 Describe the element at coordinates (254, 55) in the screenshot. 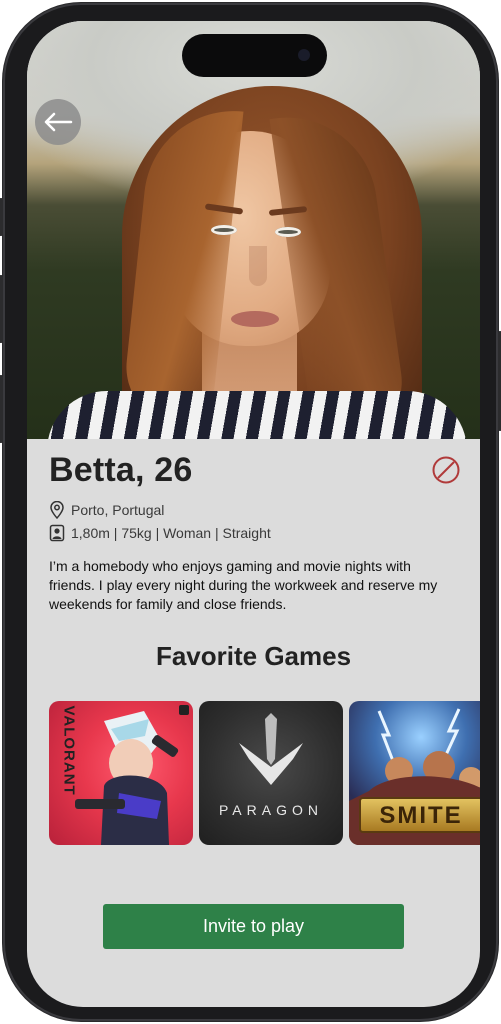

I see `dynamic-island` at that location.